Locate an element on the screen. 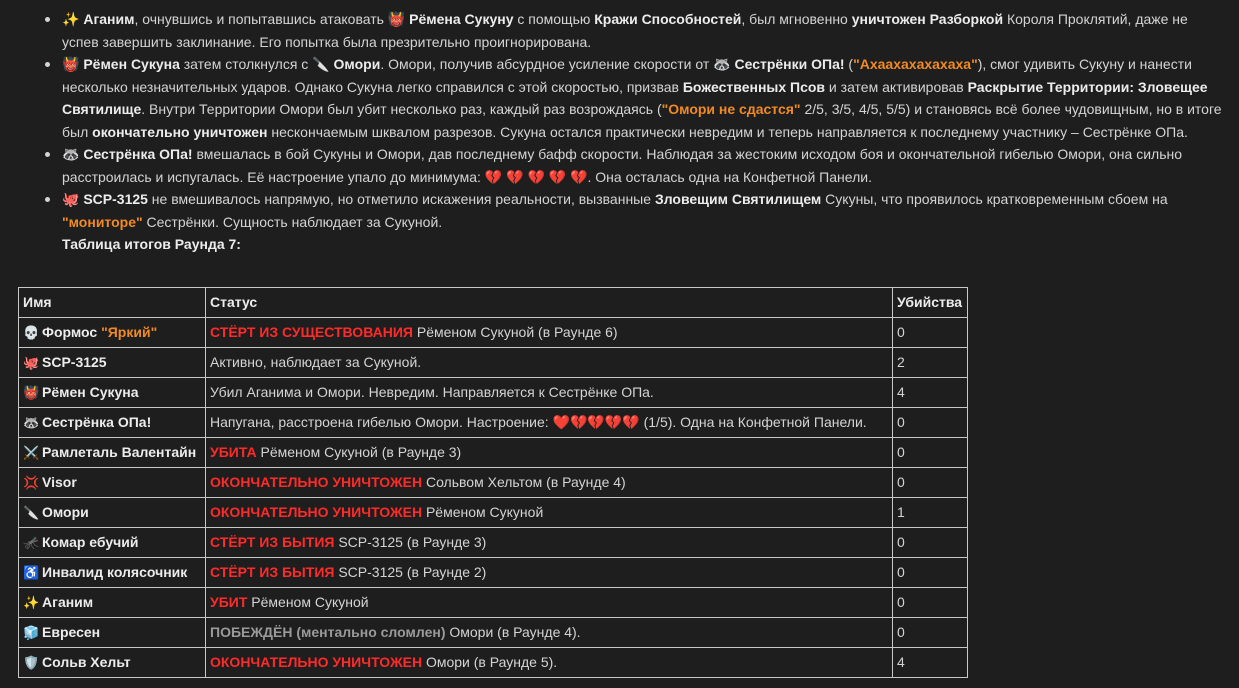 This screenshot has height=688, width=1239. participant-name: SCP-3125 is located at coordinates (74, 361).